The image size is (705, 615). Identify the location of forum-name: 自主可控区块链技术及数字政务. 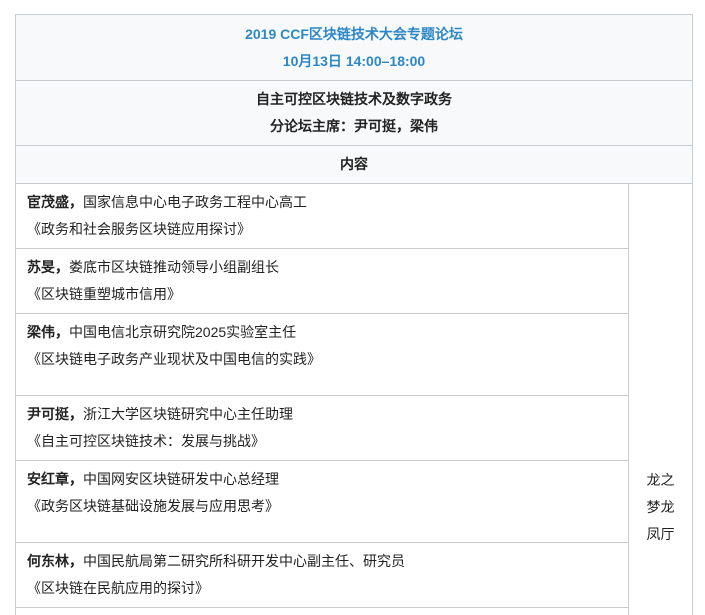
(354, 99).